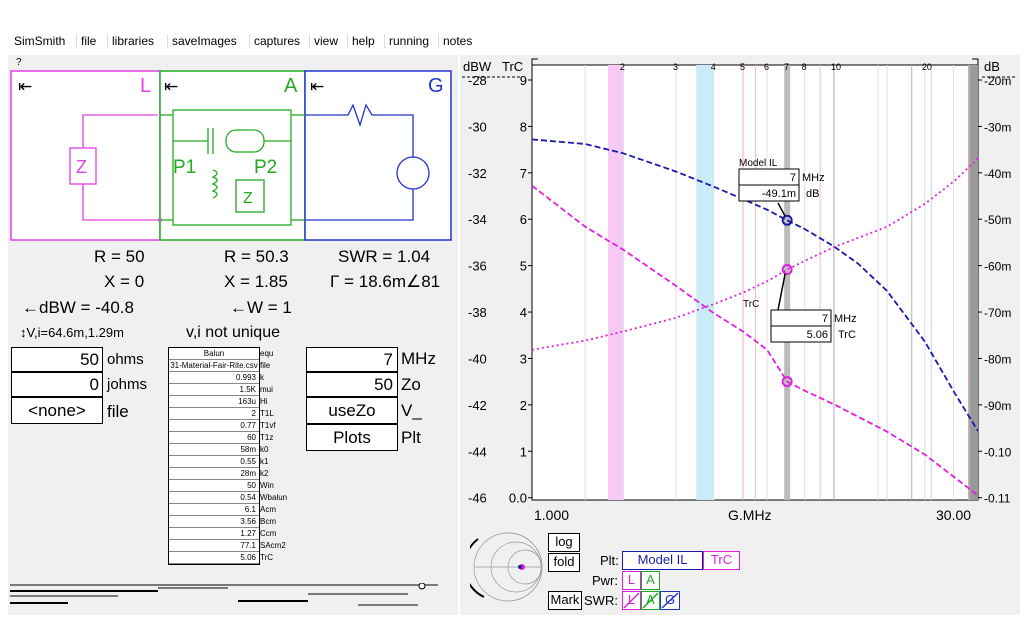 Image resolution: width=1024 pixels, height=620 pixels. Describe the element at coordinates (214, 390) in the screenshot. I see `balun-row-value: 1.5K` at that location.